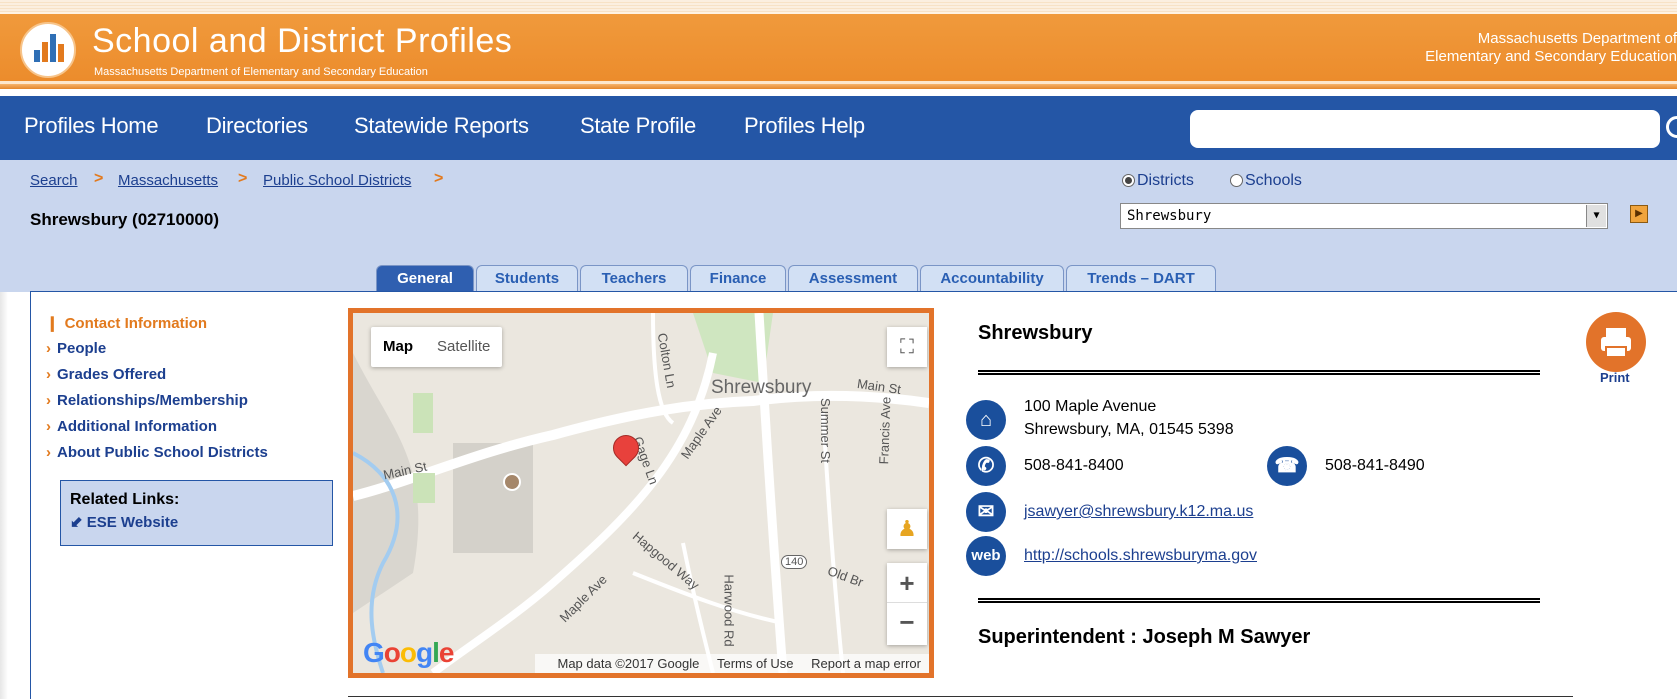 Image resolution: width=1677 pixels, height=699 pixels. I want to click on print-icon, so click(1616, 343).